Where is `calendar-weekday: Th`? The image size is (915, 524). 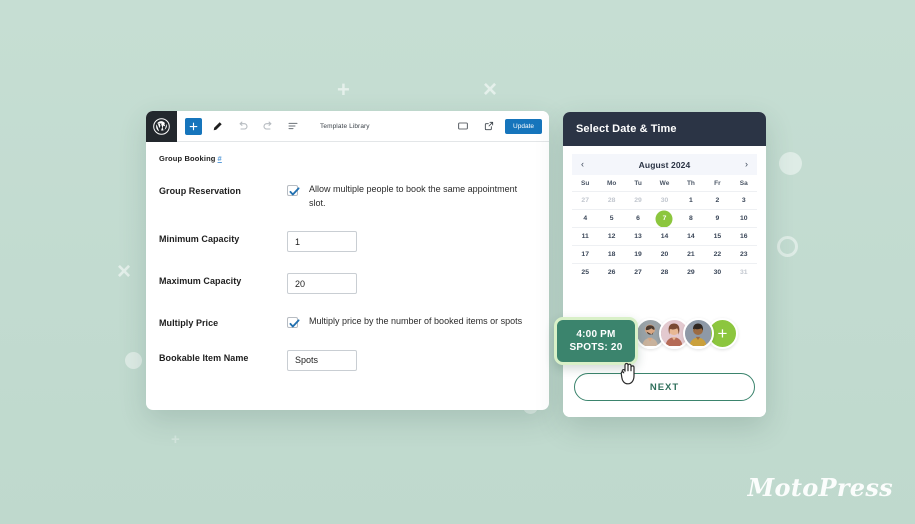 calendar-weekday: Th is located at coordinates (690, 183).